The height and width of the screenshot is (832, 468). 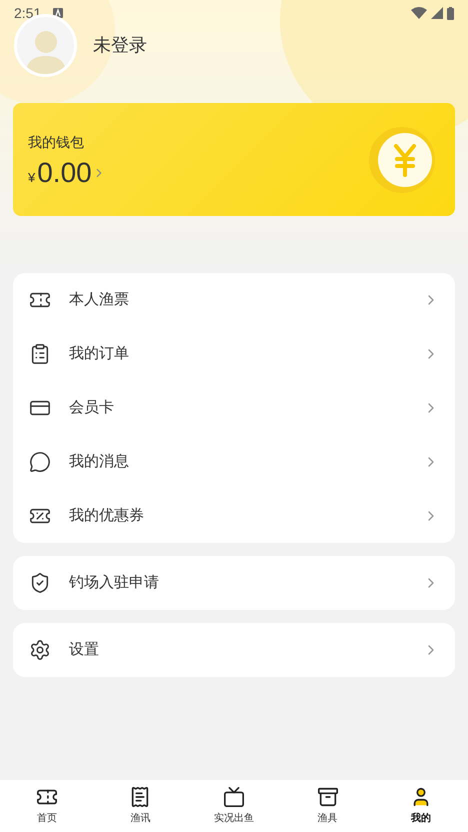 What do you see at coordinates (234, 516) in the screenshot?
I see `menu-item: 我的优惠券` at bounding box center [234, 516].